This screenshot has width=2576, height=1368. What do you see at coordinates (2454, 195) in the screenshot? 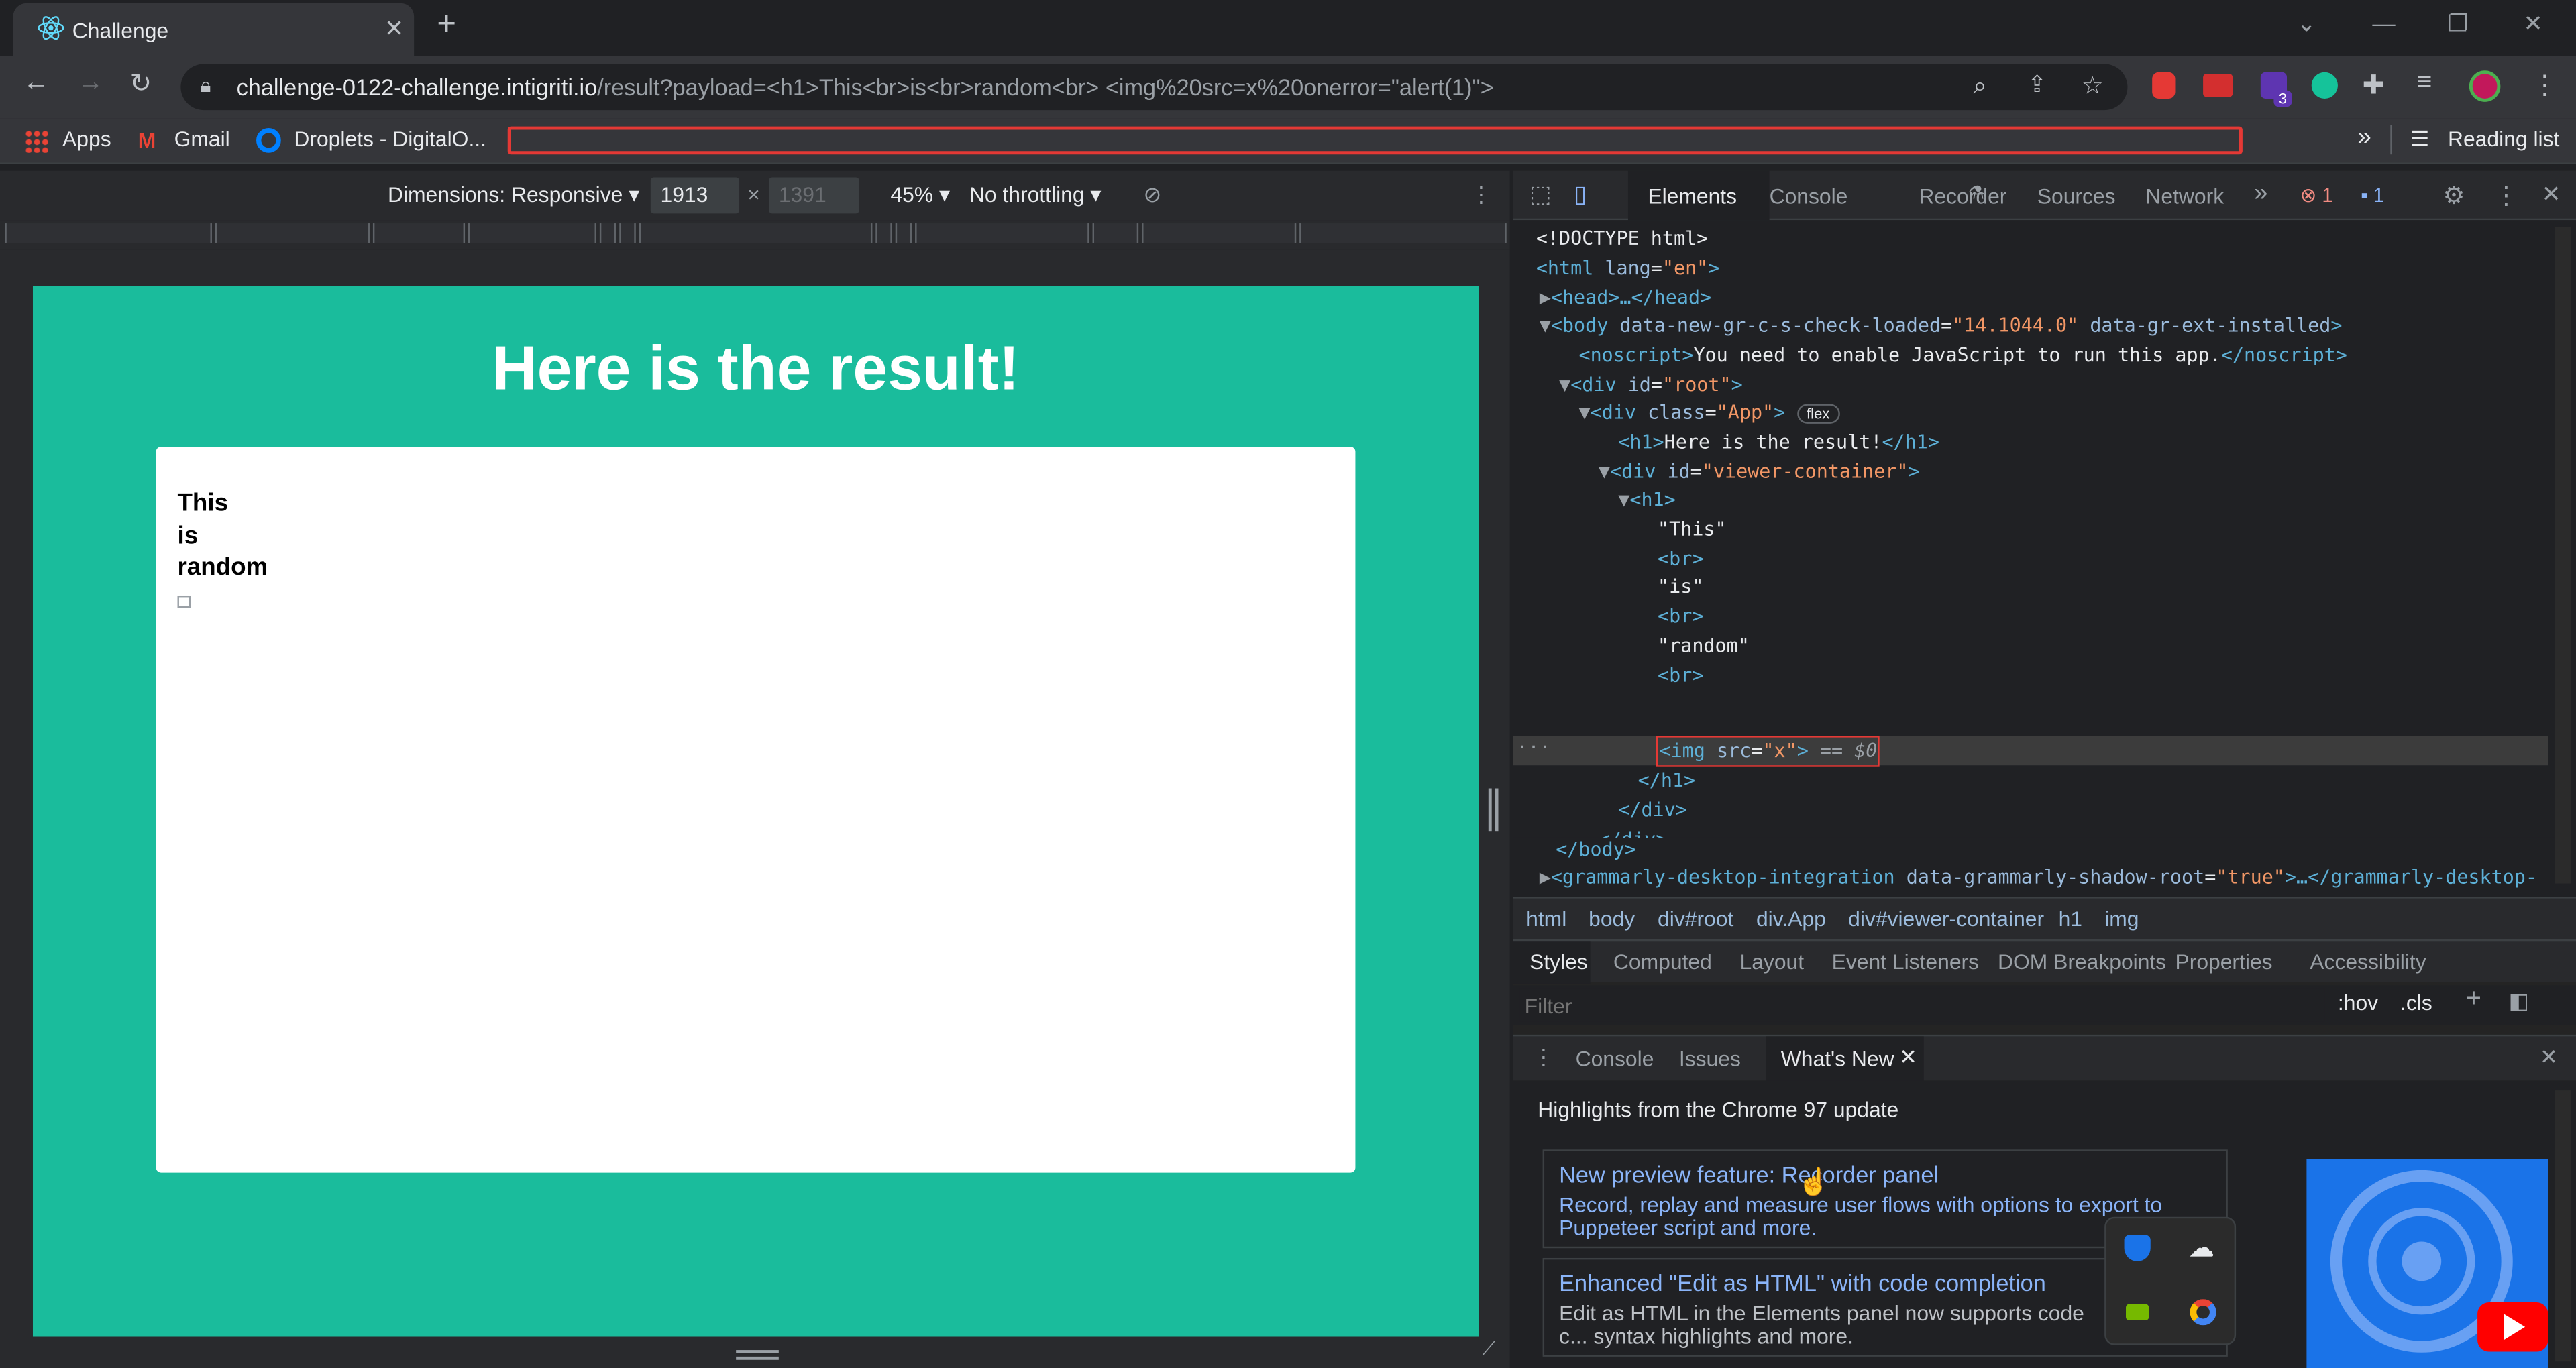
I see `settings-gear-icon: ⚙` at bounding box center [2454, 195].